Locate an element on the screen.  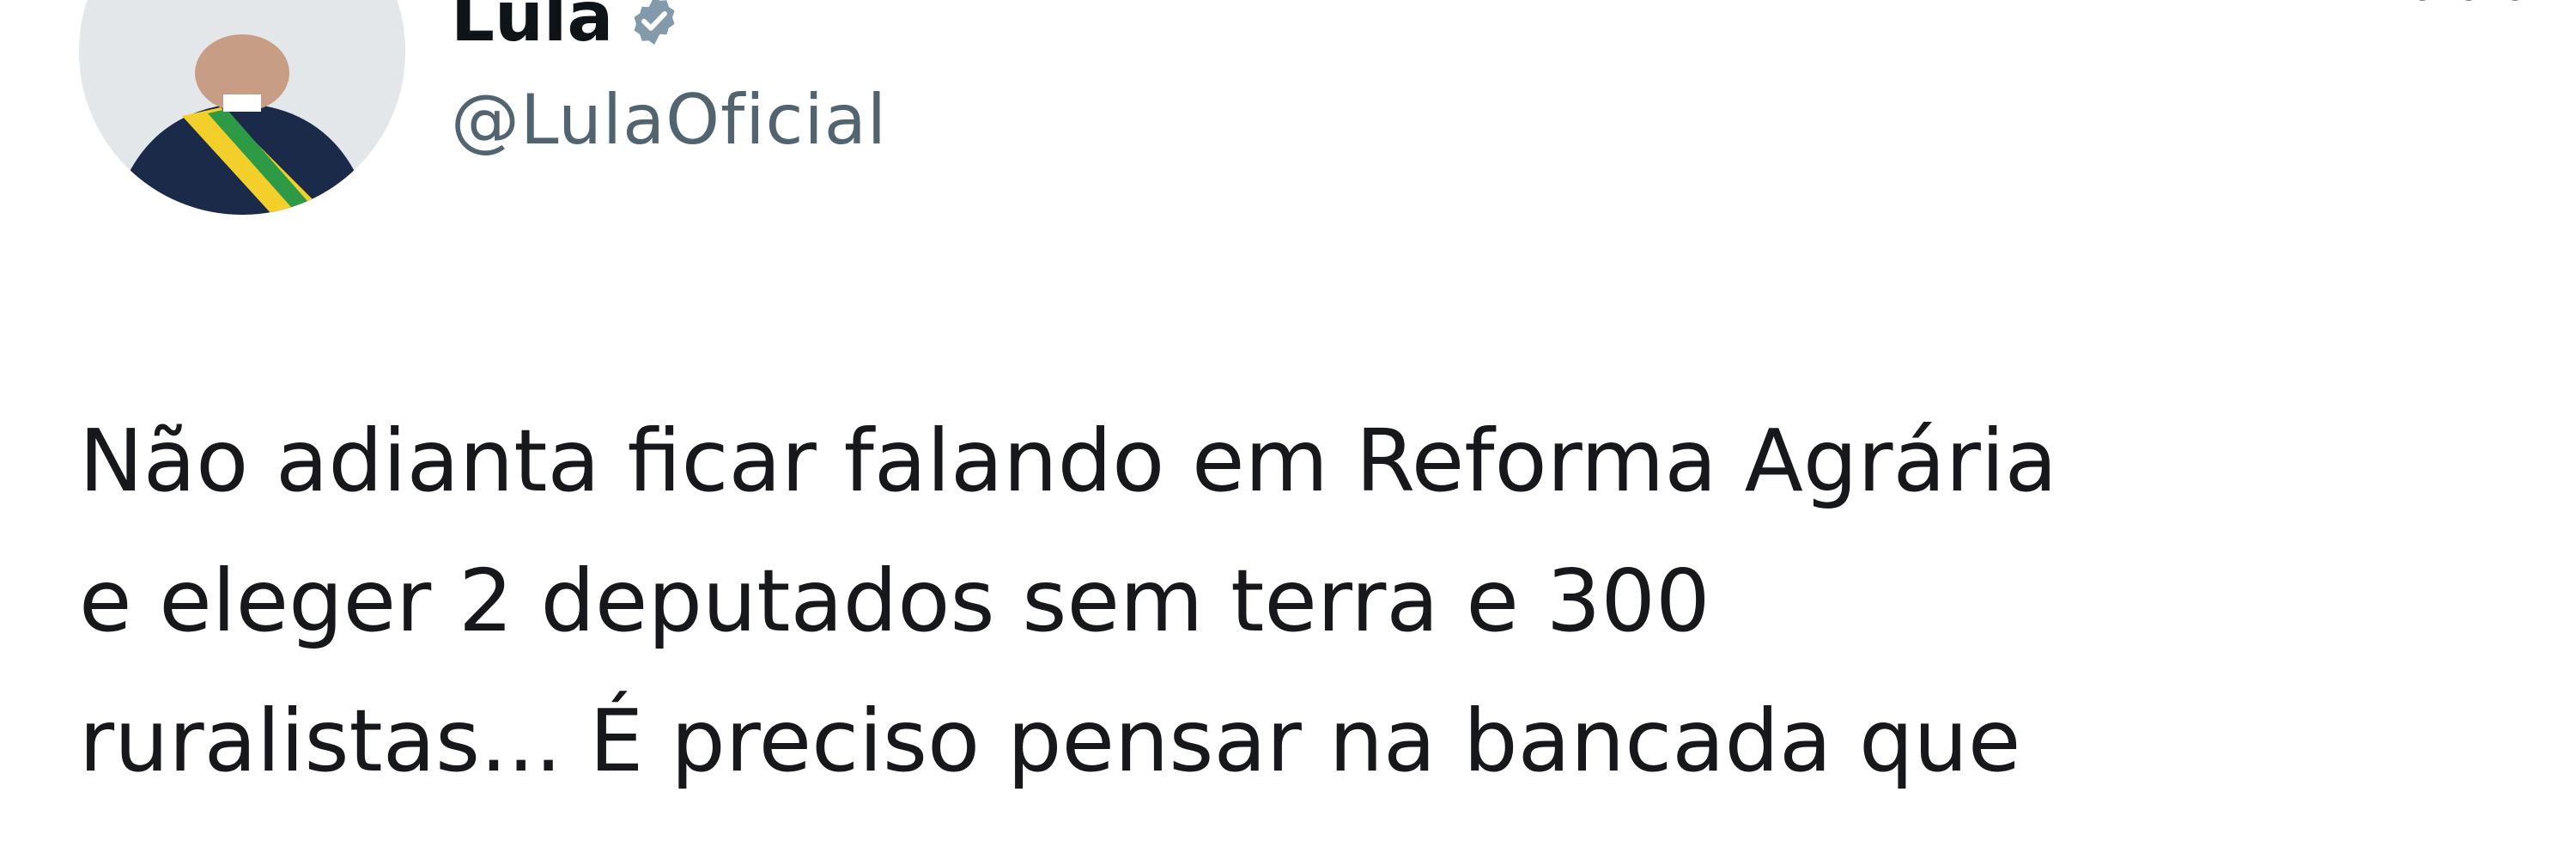
author-name-row: Lula is located at coordinates (566, 26).